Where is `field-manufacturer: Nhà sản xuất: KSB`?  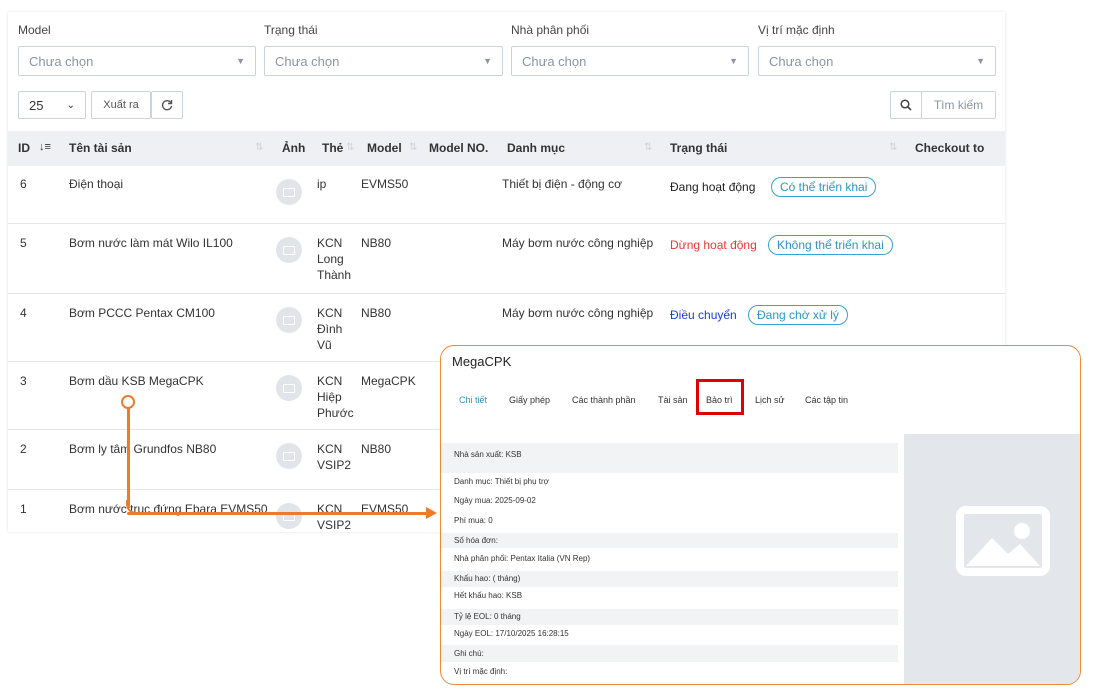
field-manufacturer: Nhà sản xuất: KSB is located at coordinates (669, 458).